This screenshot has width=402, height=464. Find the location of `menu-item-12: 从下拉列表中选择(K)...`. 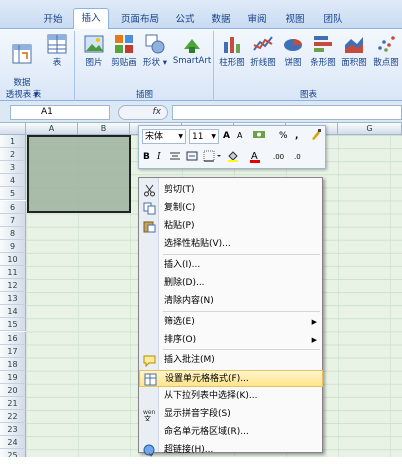

menu-item-12: 从下拉列表中选择(K)... is located at coordinates (231, 396).